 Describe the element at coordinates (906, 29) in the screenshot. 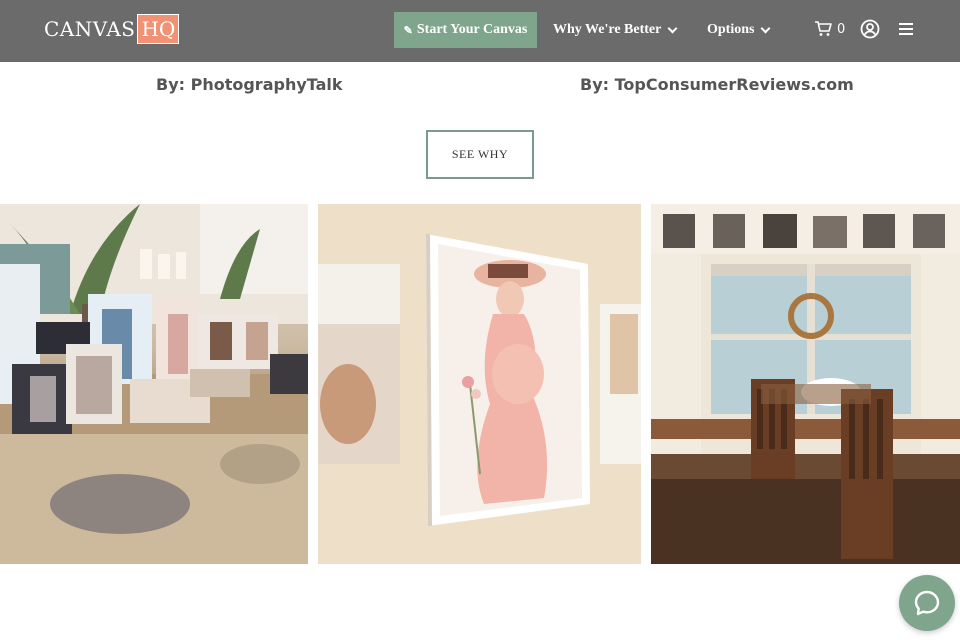

I see `hamburger-menu-icon` at that location.